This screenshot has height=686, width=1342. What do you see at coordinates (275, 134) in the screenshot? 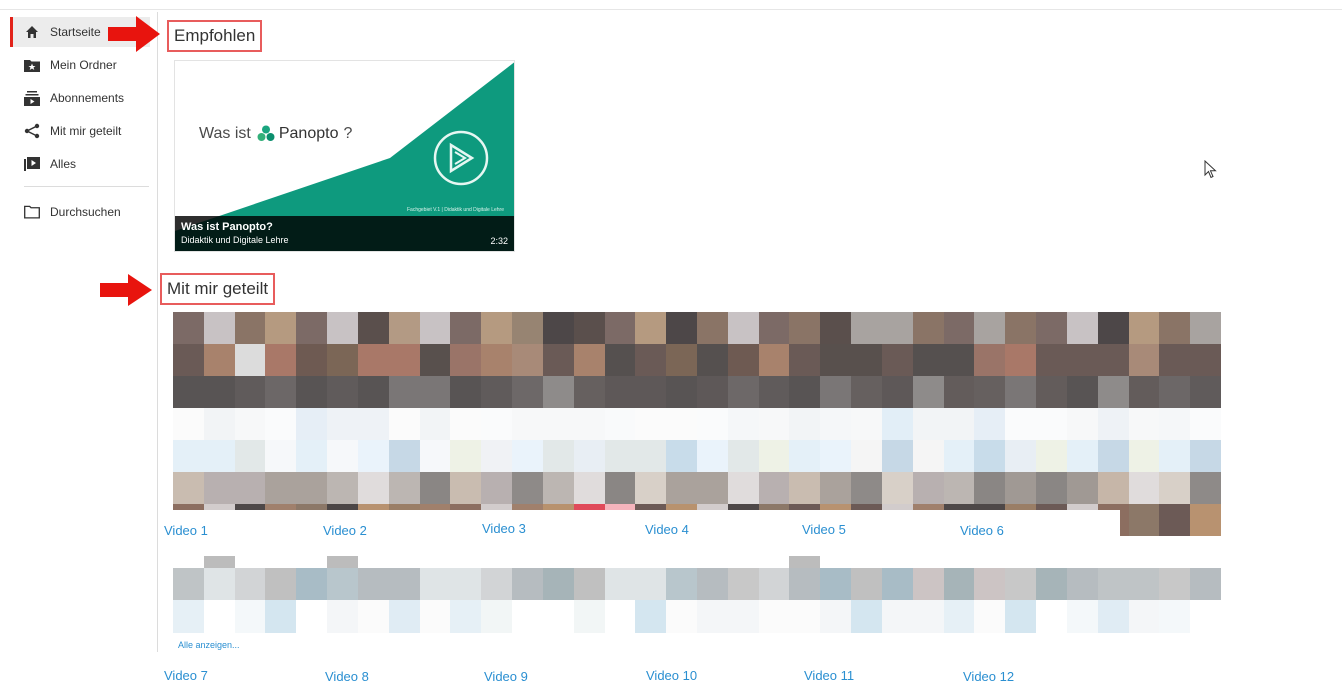
I see `thumbnail-title: Was ist Panopto ?` at bounding box center [275, 134].